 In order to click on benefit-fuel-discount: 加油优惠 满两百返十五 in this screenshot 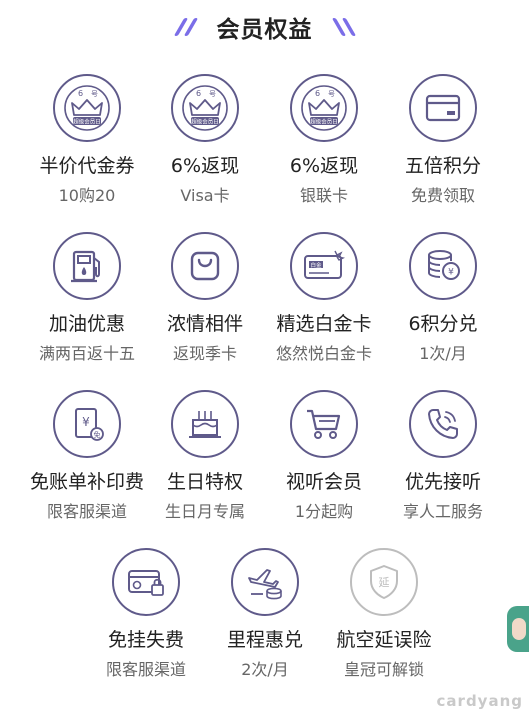, I will do `click(87, 298)`.